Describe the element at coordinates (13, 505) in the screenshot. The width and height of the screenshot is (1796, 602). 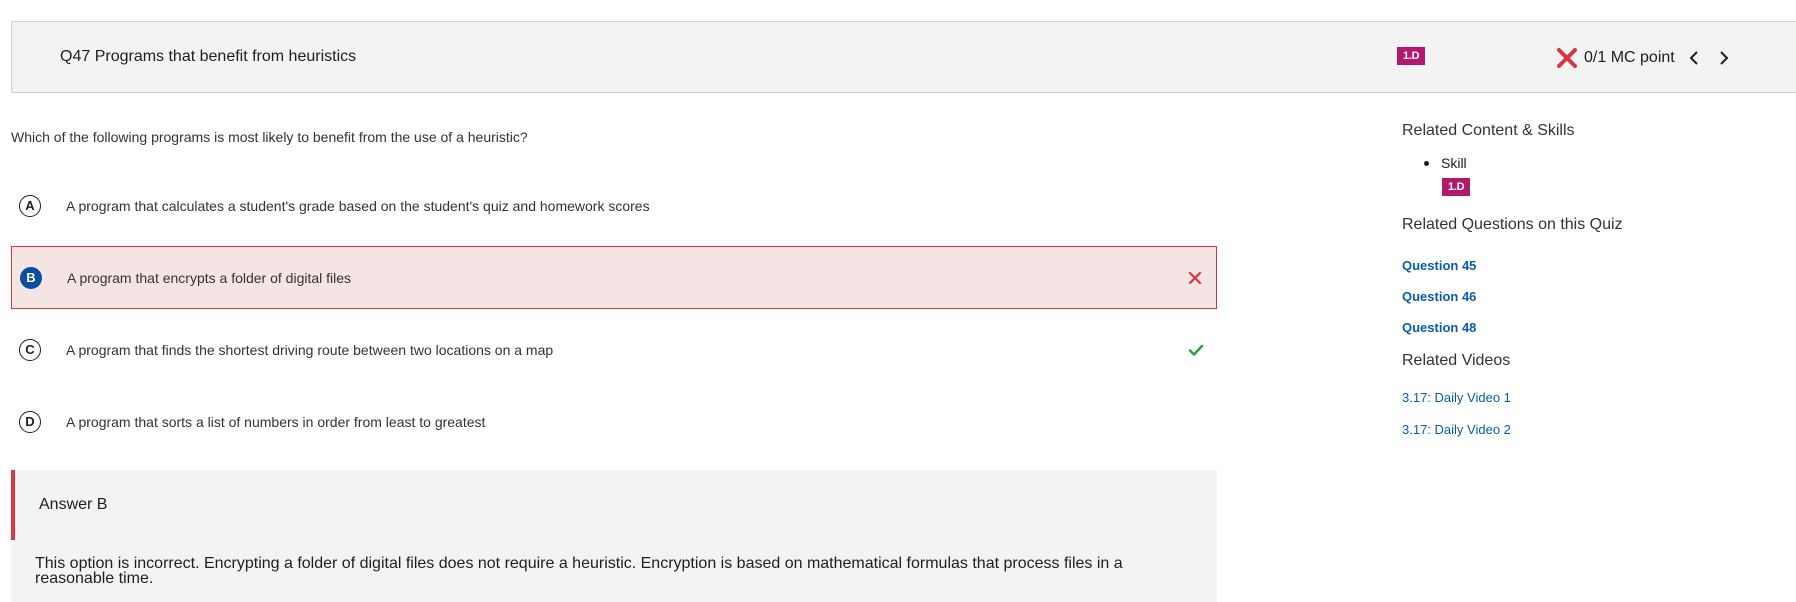
I see `incorrect-indicator-bar` at that location.